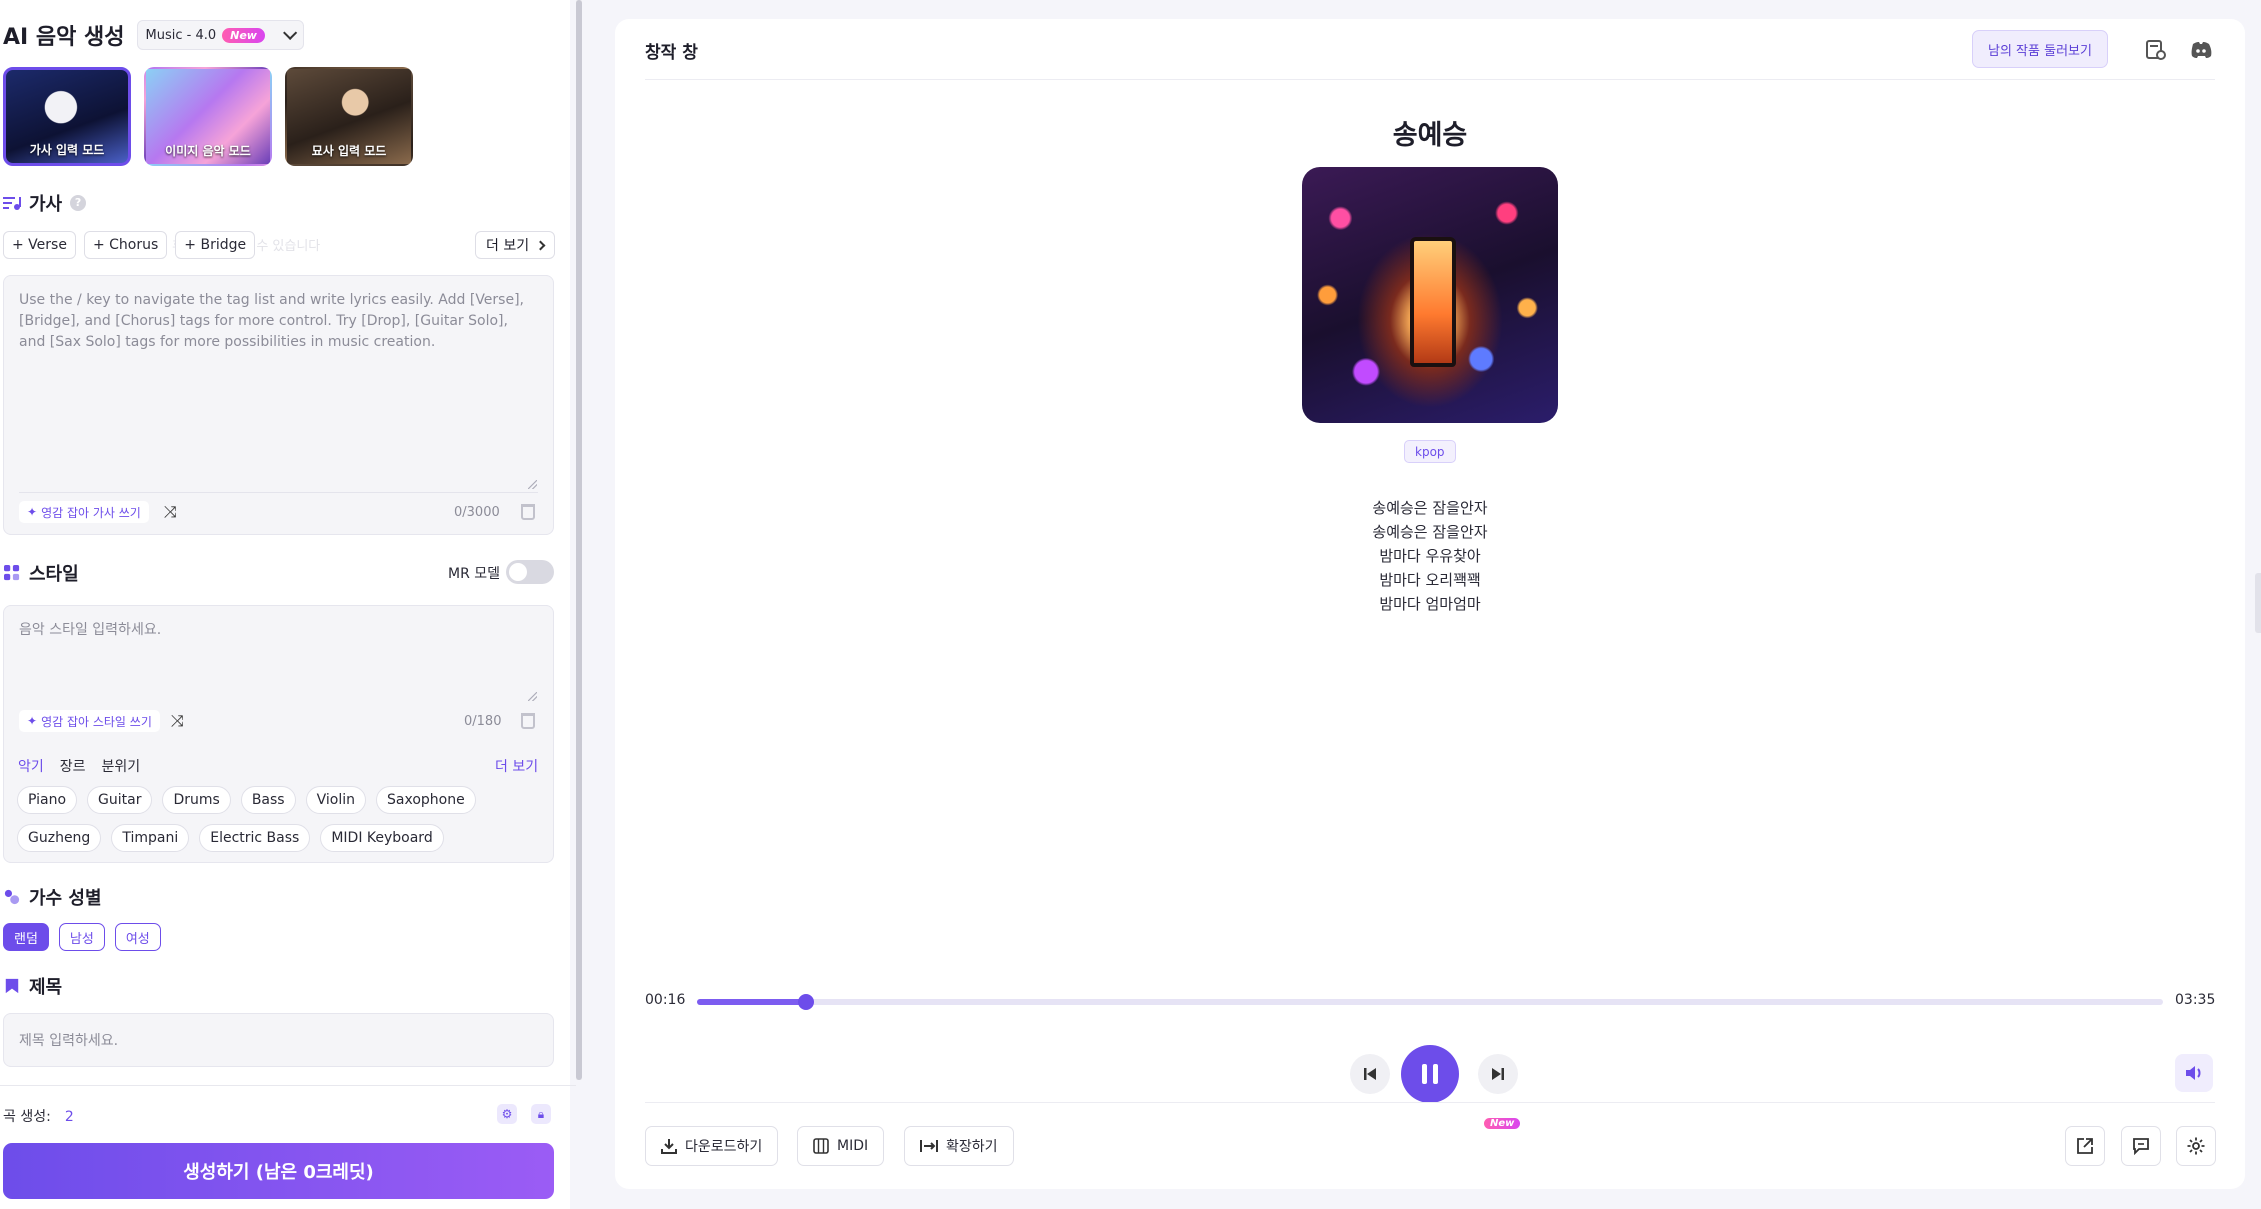  Describe the element at coordinates (290, 32) in the screenshot. I see `chevron-down-icon` at that location.